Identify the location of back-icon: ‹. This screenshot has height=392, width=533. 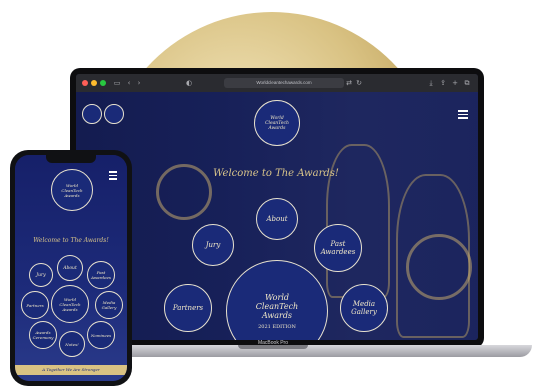
(129, 83).